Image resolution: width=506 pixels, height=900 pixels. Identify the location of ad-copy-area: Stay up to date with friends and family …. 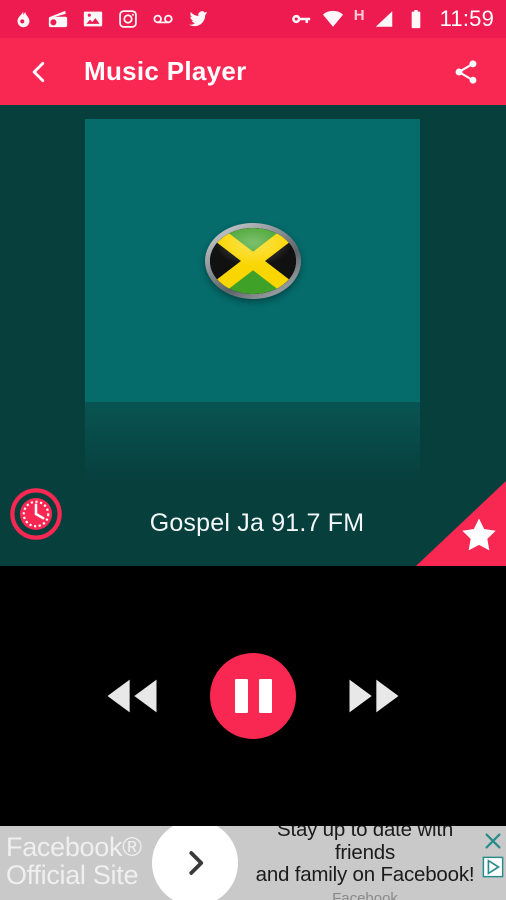
(373, 863).